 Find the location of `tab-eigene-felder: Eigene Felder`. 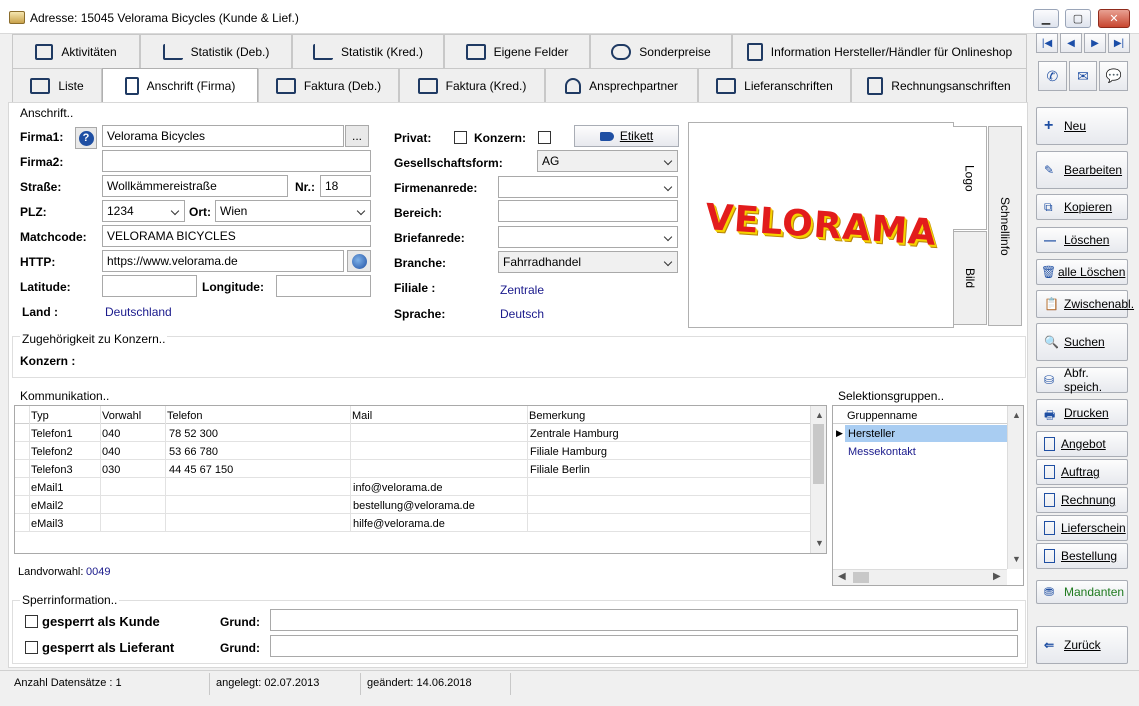

tab-eigene-felder: Eigene Felder is located at coordinates (517, 51).